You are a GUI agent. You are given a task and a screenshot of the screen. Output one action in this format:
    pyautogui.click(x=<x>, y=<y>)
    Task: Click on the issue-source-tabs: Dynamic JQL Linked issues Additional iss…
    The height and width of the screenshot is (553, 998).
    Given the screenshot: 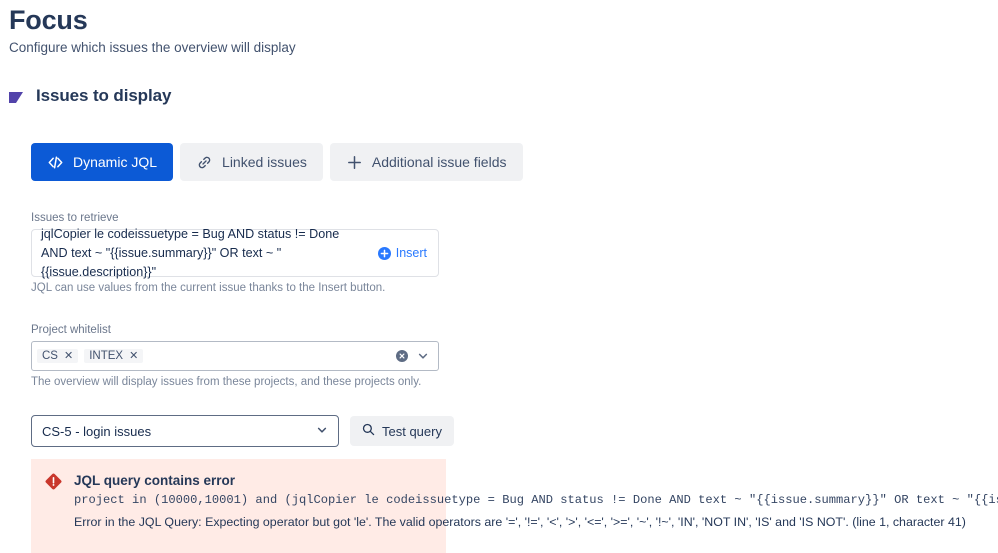 What is the action you would take?
    pyautogui.click(x=277, y=162)
    